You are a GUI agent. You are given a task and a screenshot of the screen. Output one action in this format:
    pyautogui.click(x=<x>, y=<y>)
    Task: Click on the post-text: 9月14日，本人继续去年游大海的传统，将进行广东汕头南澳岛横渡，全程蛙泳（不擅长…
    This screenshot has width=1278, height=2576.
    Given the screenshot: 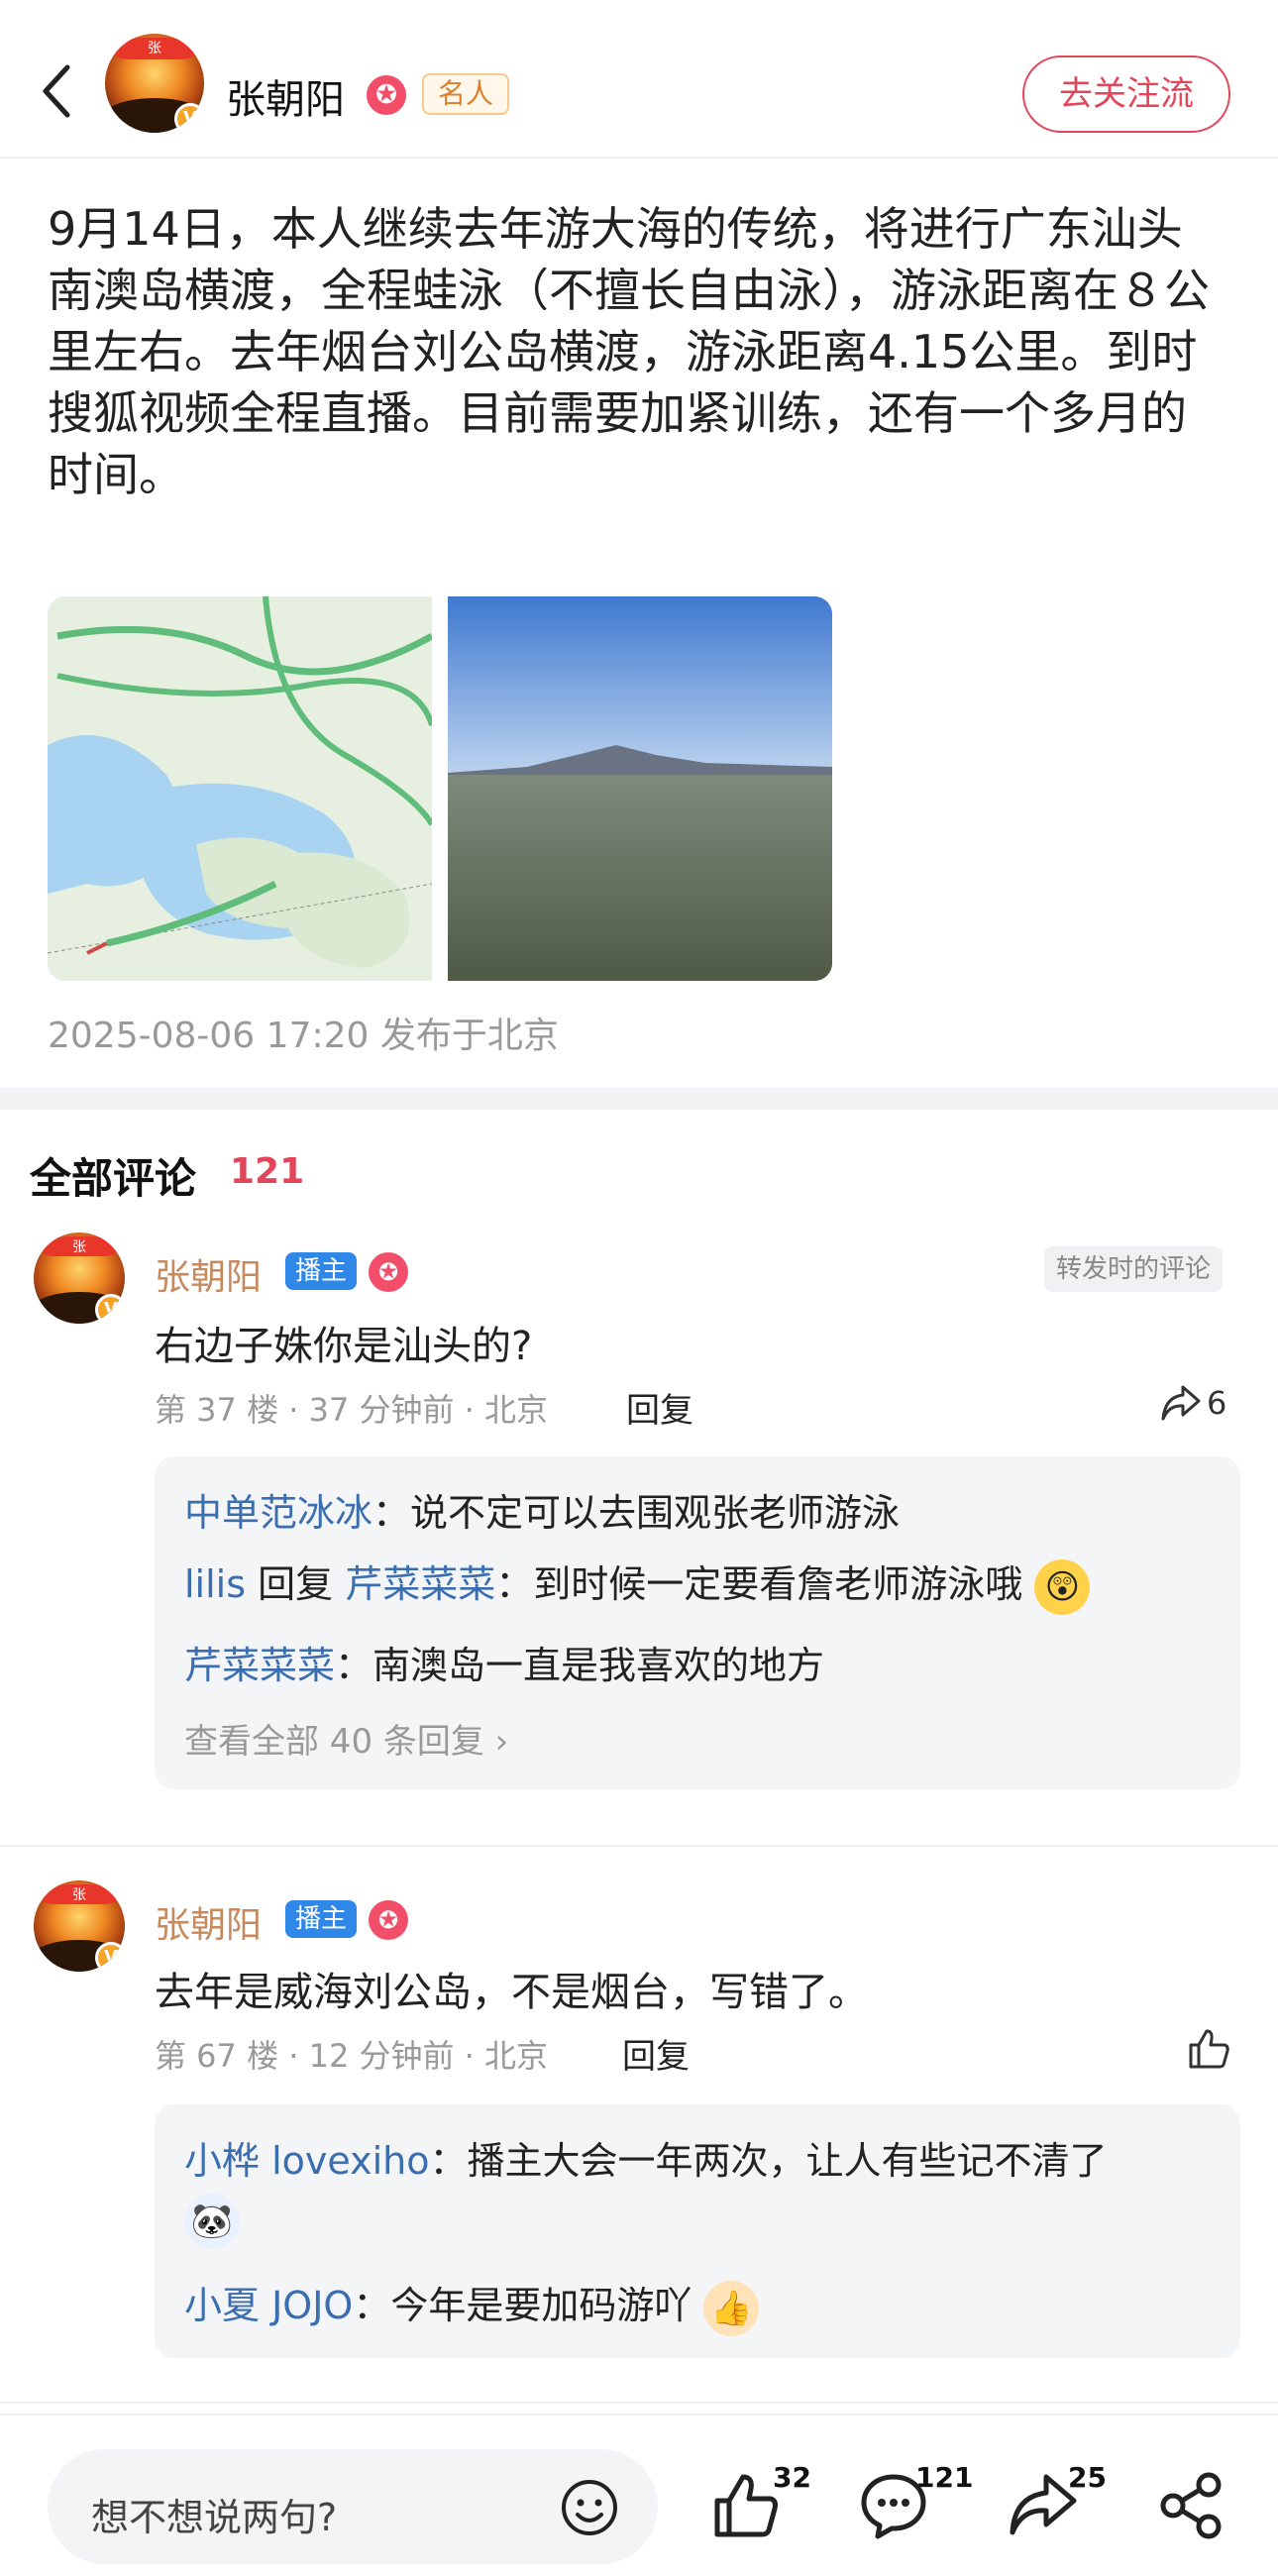 What is the action you would take?
    pyautogui.click(x=629, y=351)
    